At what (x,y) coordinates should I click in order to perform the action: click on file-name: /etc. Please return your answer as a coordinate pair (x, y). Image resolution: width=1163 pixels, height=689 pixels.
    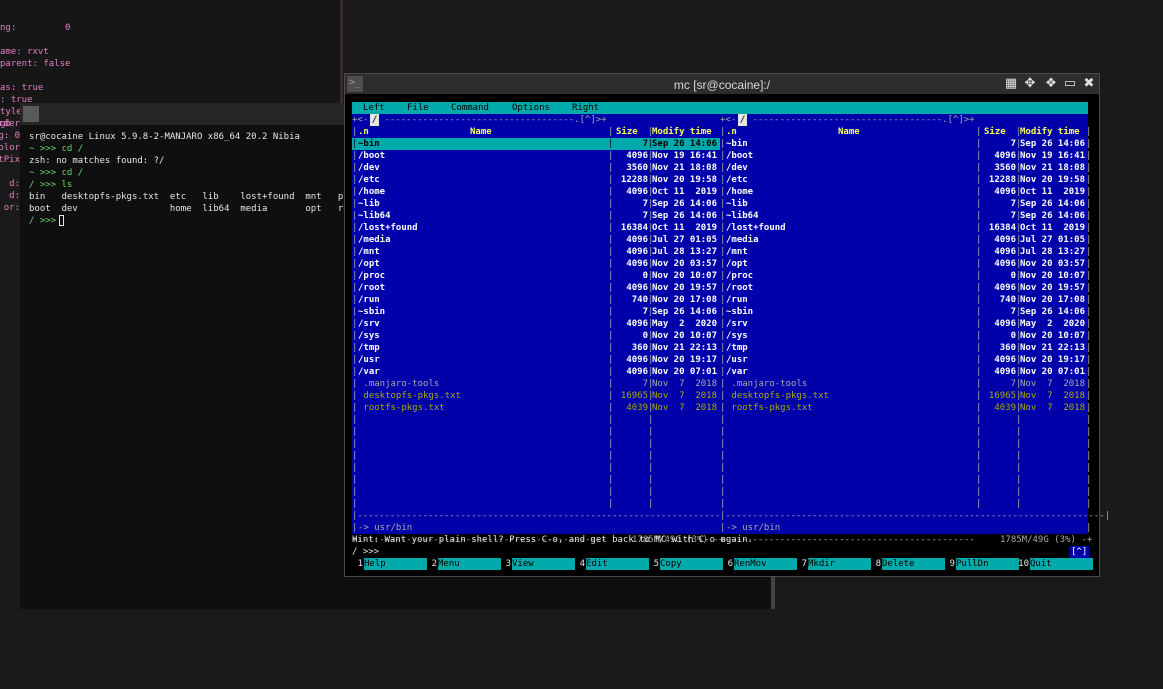
    Looking at the image, I should click on (737, 180).